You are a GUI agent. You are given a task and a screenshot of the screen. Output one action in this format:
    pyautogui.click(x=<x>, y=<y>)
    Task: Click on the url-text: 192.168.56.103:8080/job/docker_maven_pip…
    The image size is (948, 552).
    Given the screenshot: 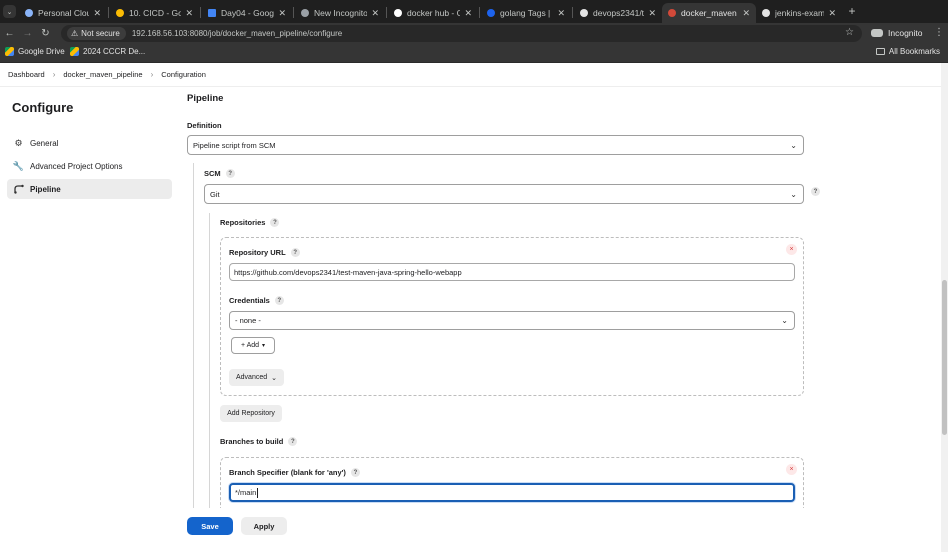 What is the action you would take?
    pyautogui.click(x=237, y=33)
    